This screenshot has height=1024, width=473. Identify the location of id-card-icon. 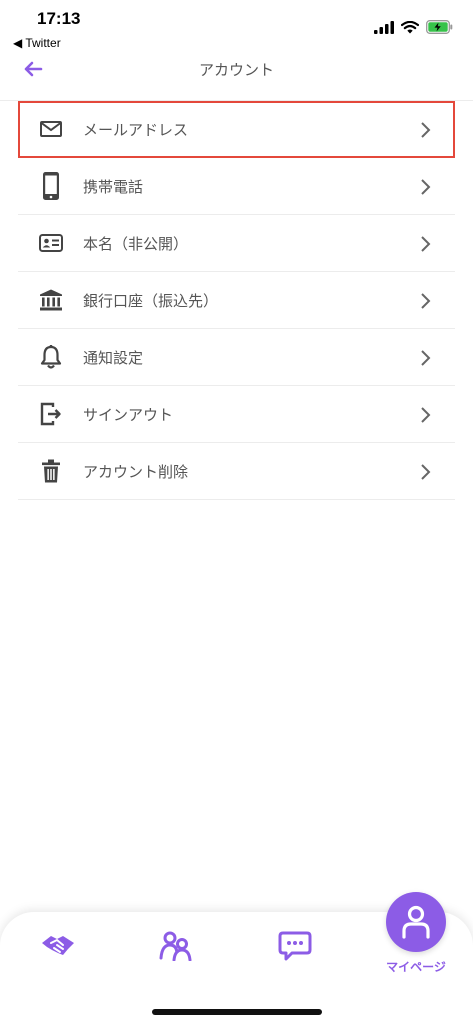
(51, 243).